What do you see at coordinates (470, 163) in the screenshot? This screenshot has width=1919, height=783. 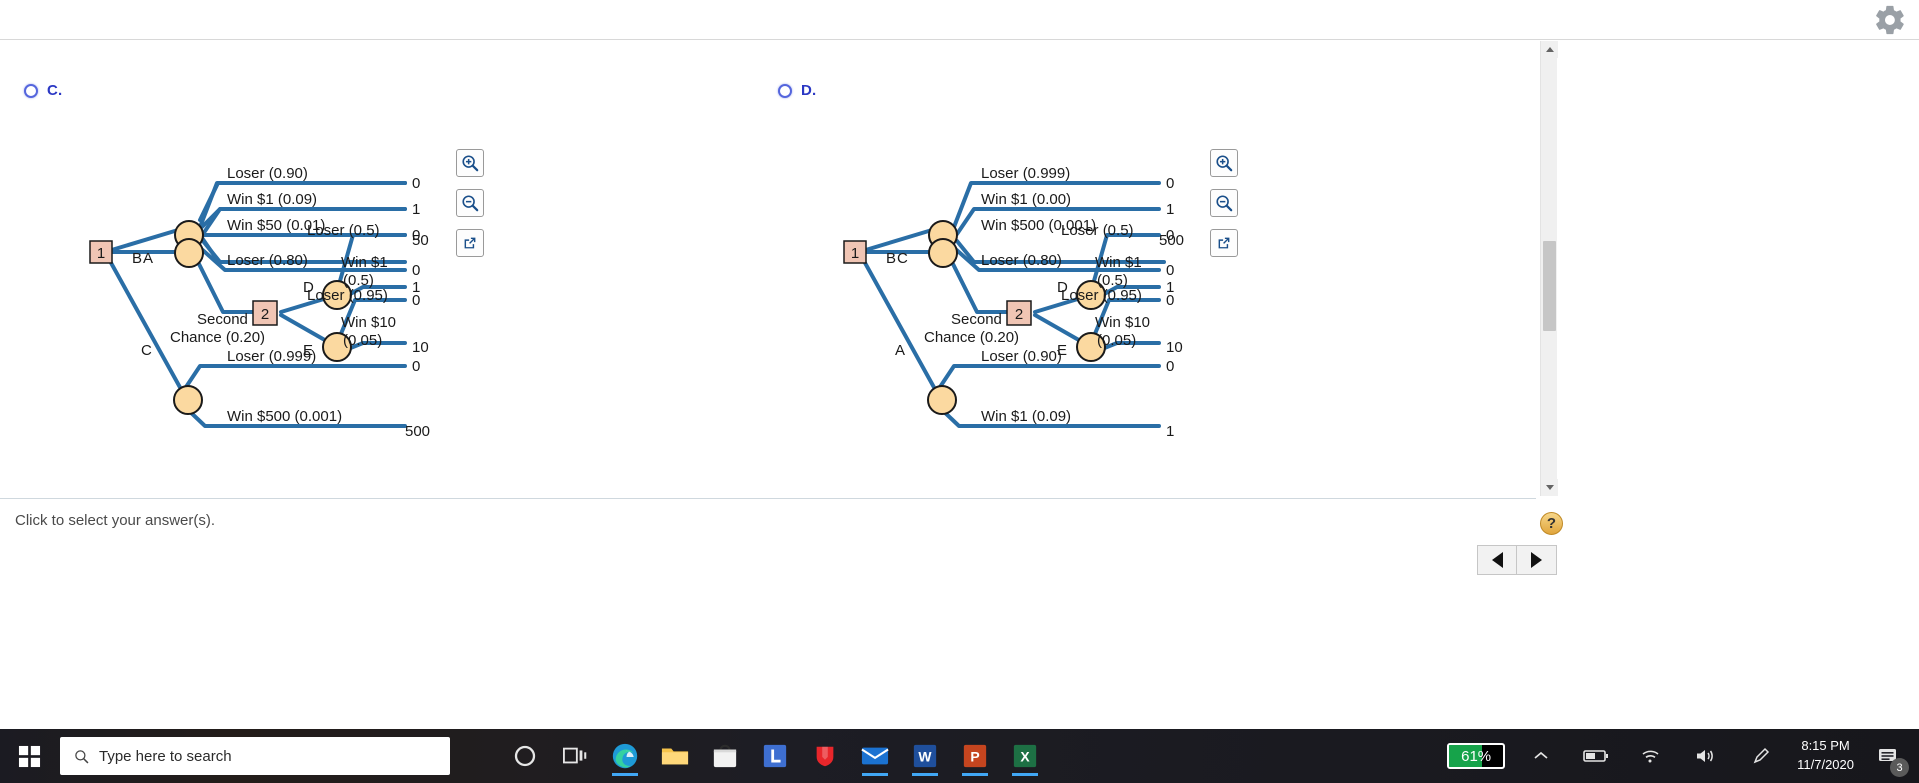 I see `zoom-in-button-C` at bounding box center [470, 163].